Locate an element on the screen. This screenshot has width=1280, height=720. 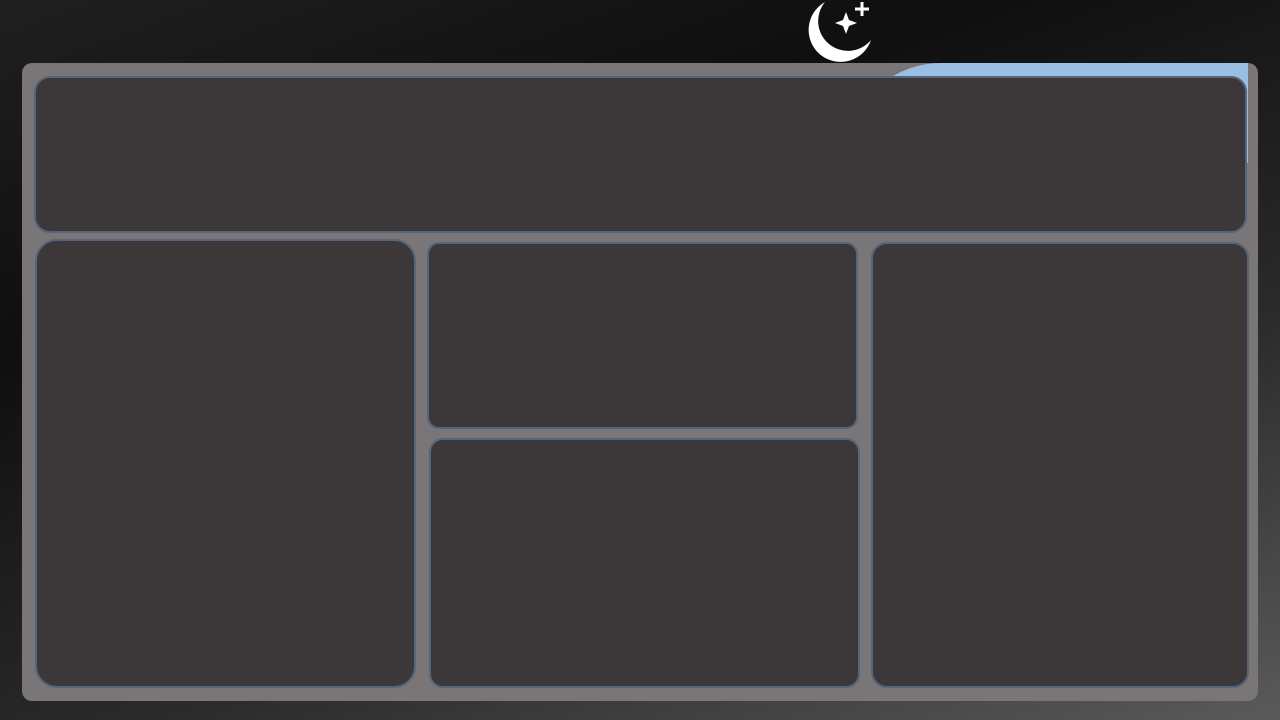
theme-toggle-button is located at coordinates (838, 33).